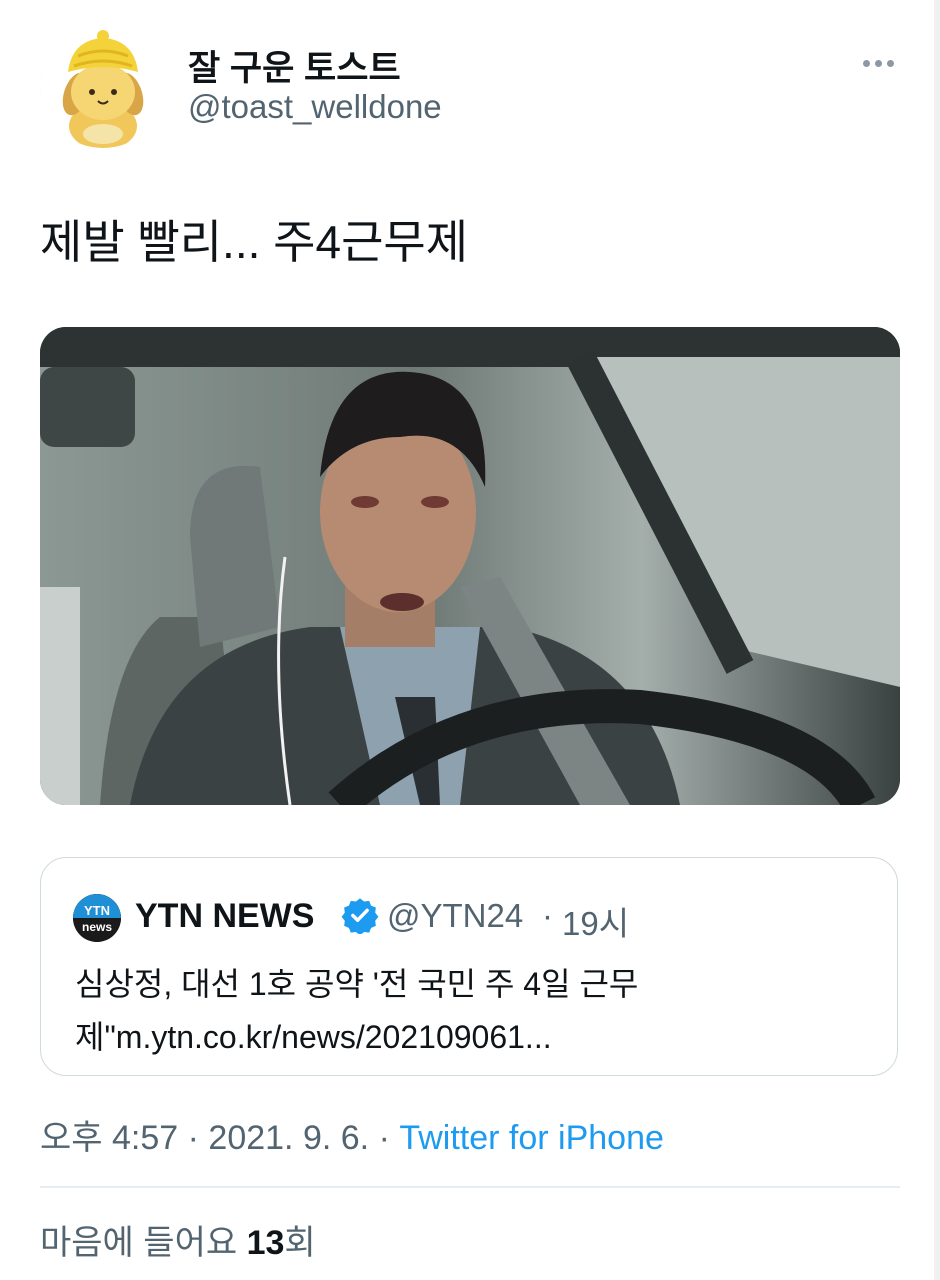  I want to click on ytn-logo-icon: YTN news, so click(97, 918).